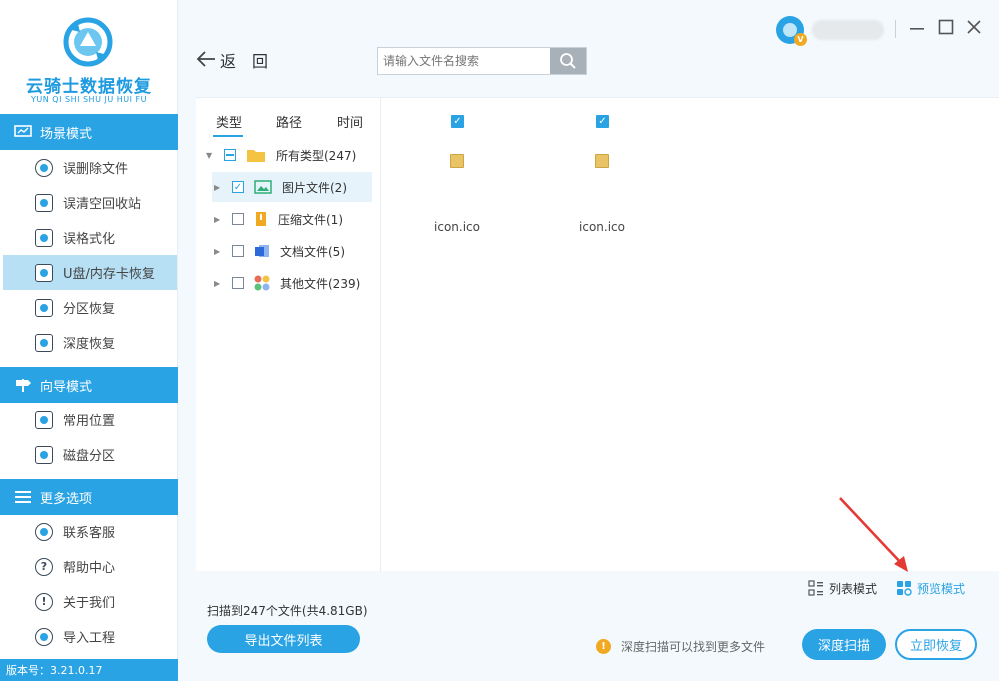 The height and width of the screenshot is (681, 999). I want to click on sidebar-item-label: 深度恢复, so click(89, 344).